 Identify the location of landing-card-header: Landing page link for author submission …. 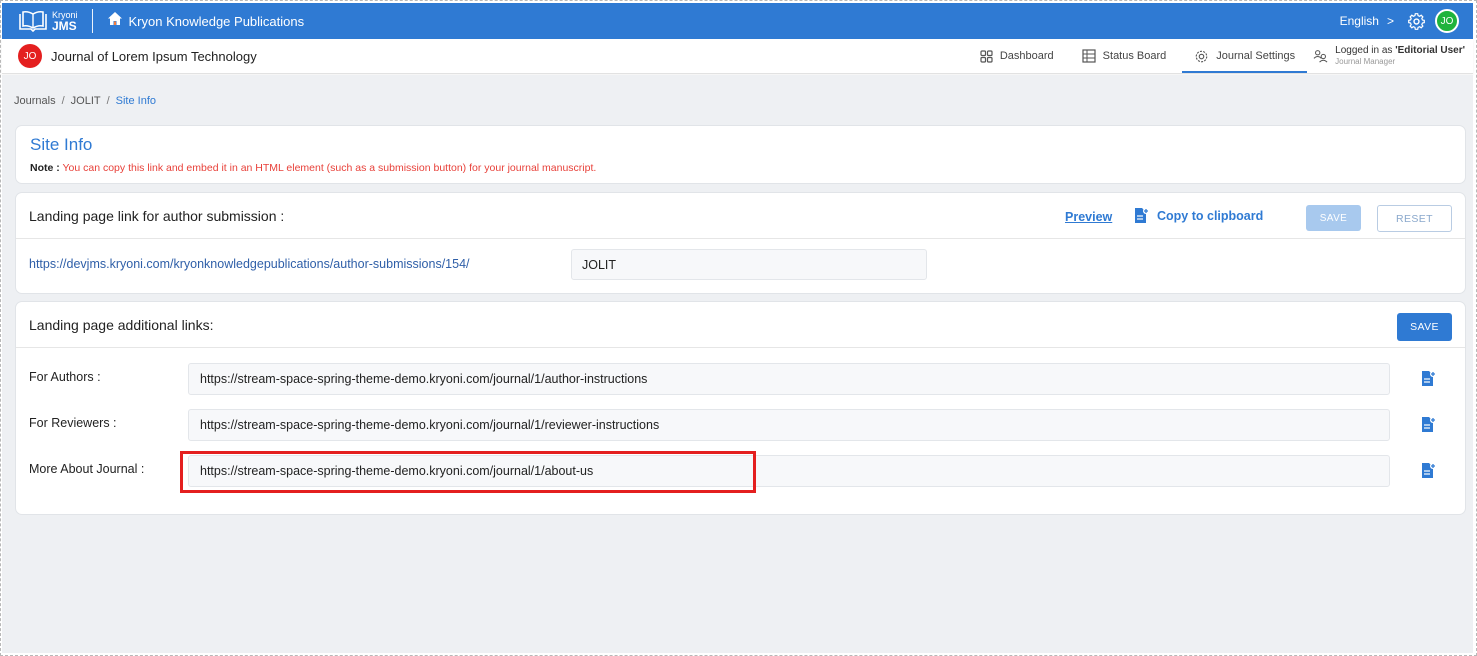
(740, 216).